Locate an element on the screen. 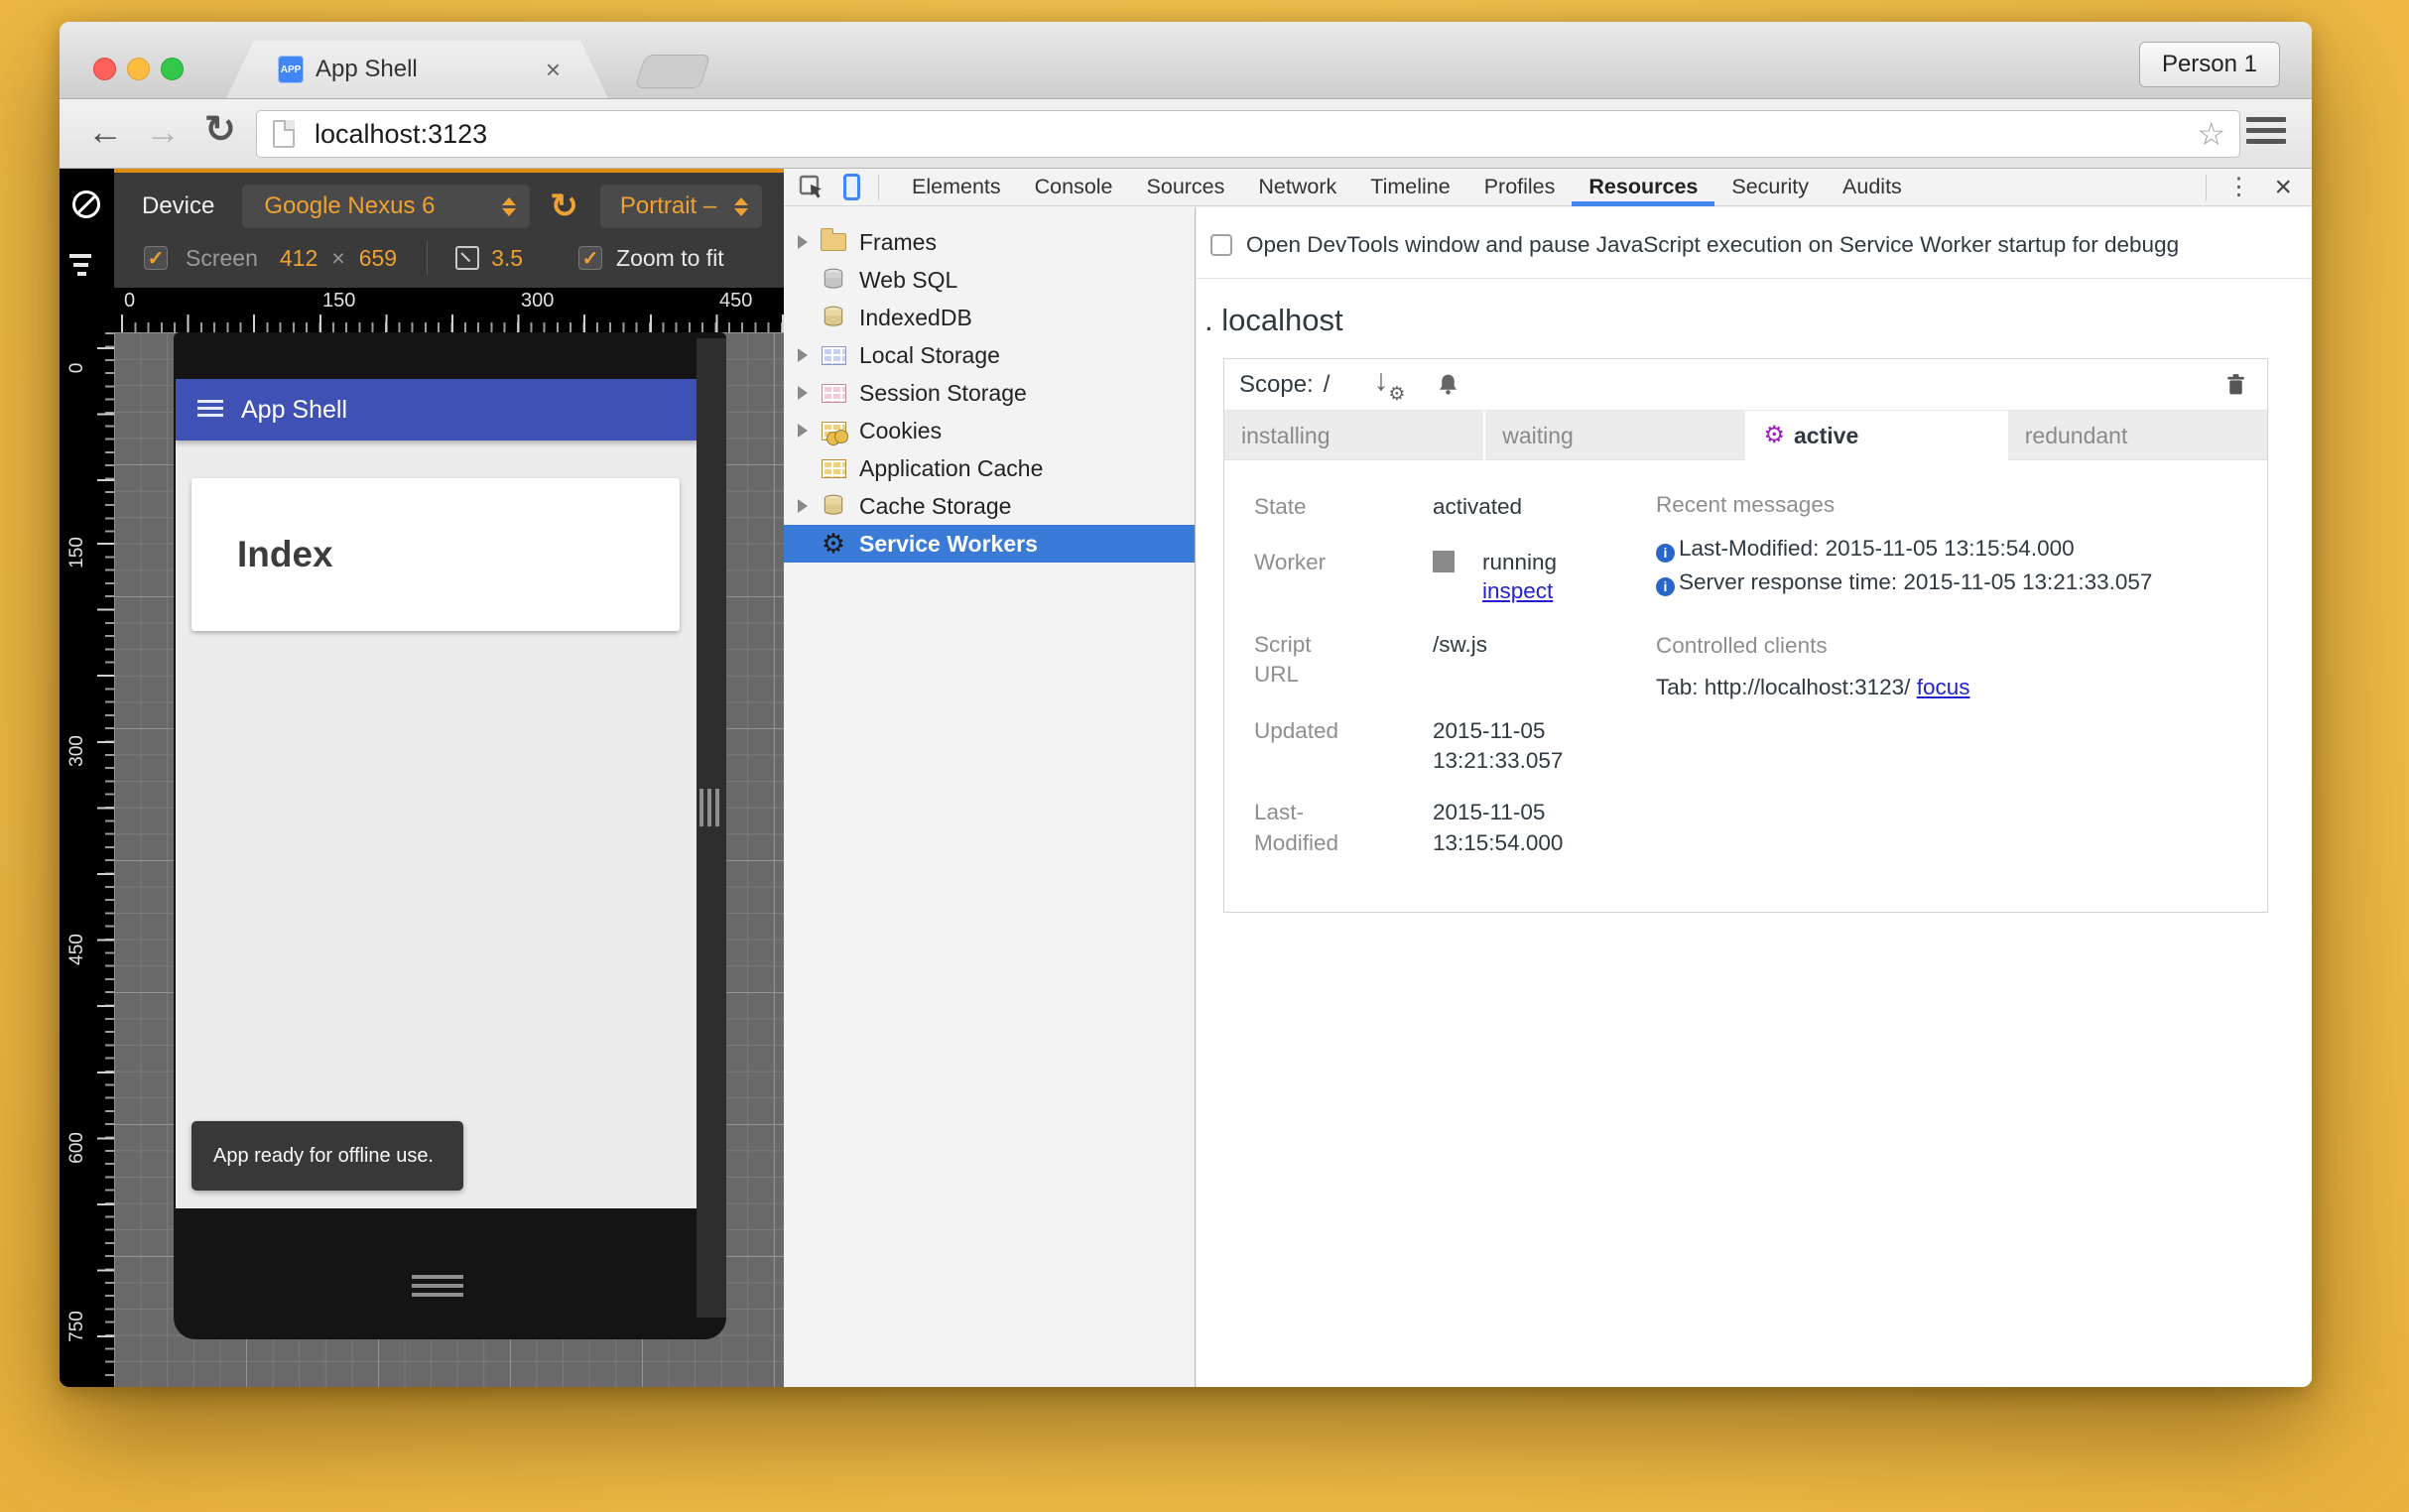  device-select: Google Nexus 6 is located at coordinates (387, 206).